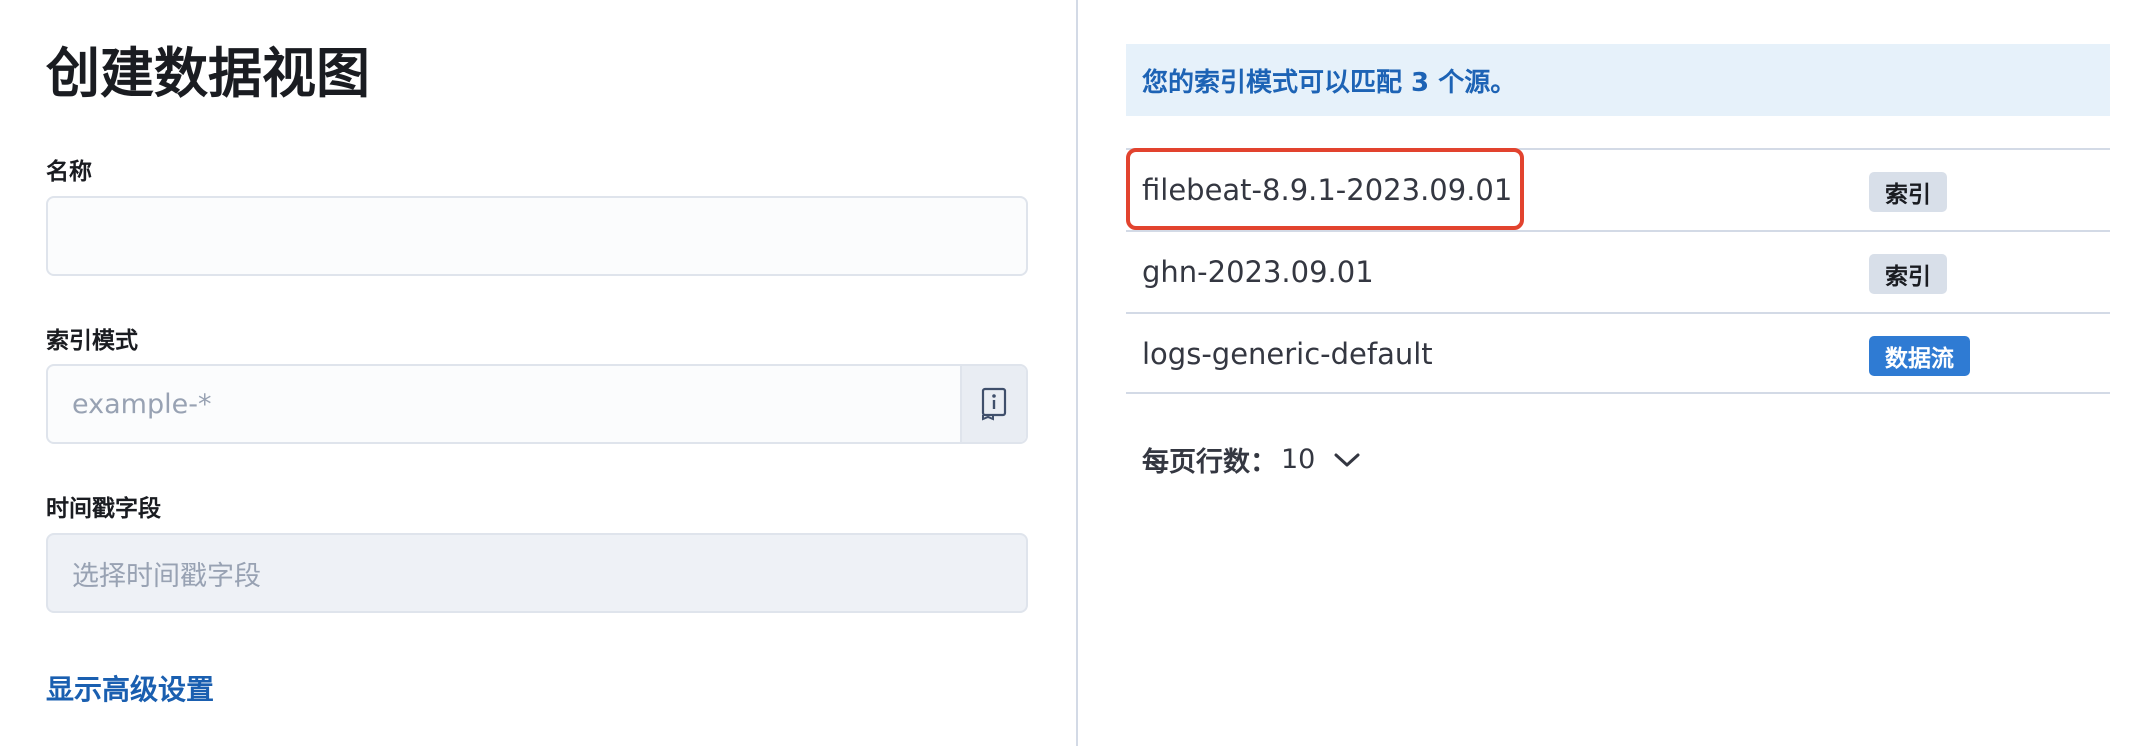 The height and width of the screenshot is (746, 2154). Describe the element at coordinates (1618, 189) in the screenshot. I see `table-row: filebeat-8.9.1-2023.09.01 索引` at that location.